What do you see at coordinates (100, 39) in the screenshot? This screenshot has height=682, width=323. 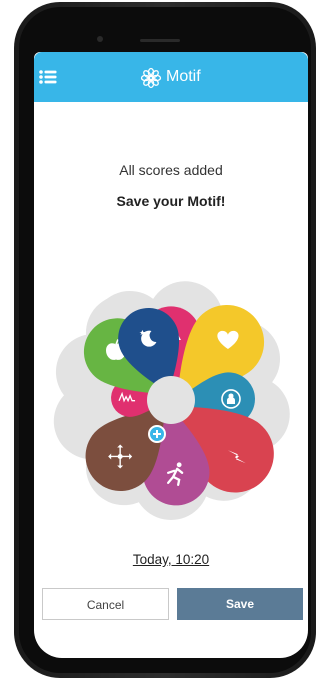 I see `front-camera` at bounding box center [100, 39].